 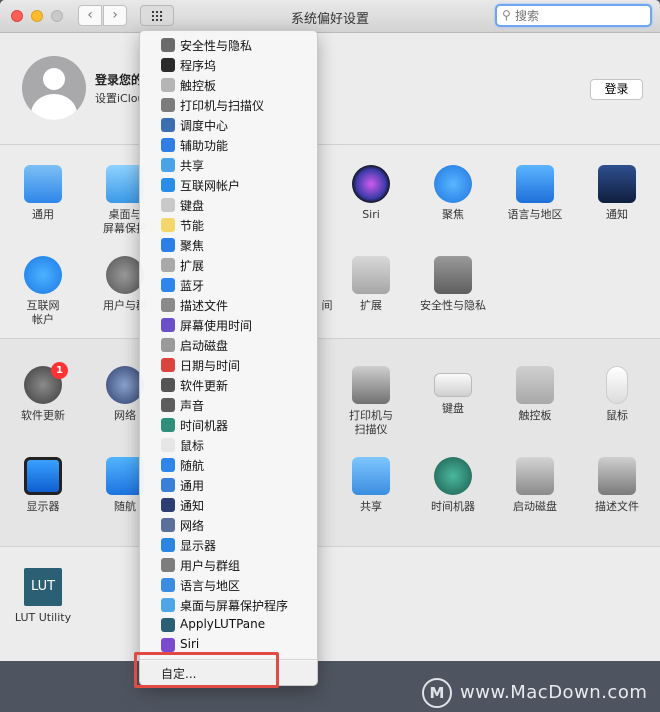 I want to click on menu-item: 聚焦, so click(x=228, y=245).